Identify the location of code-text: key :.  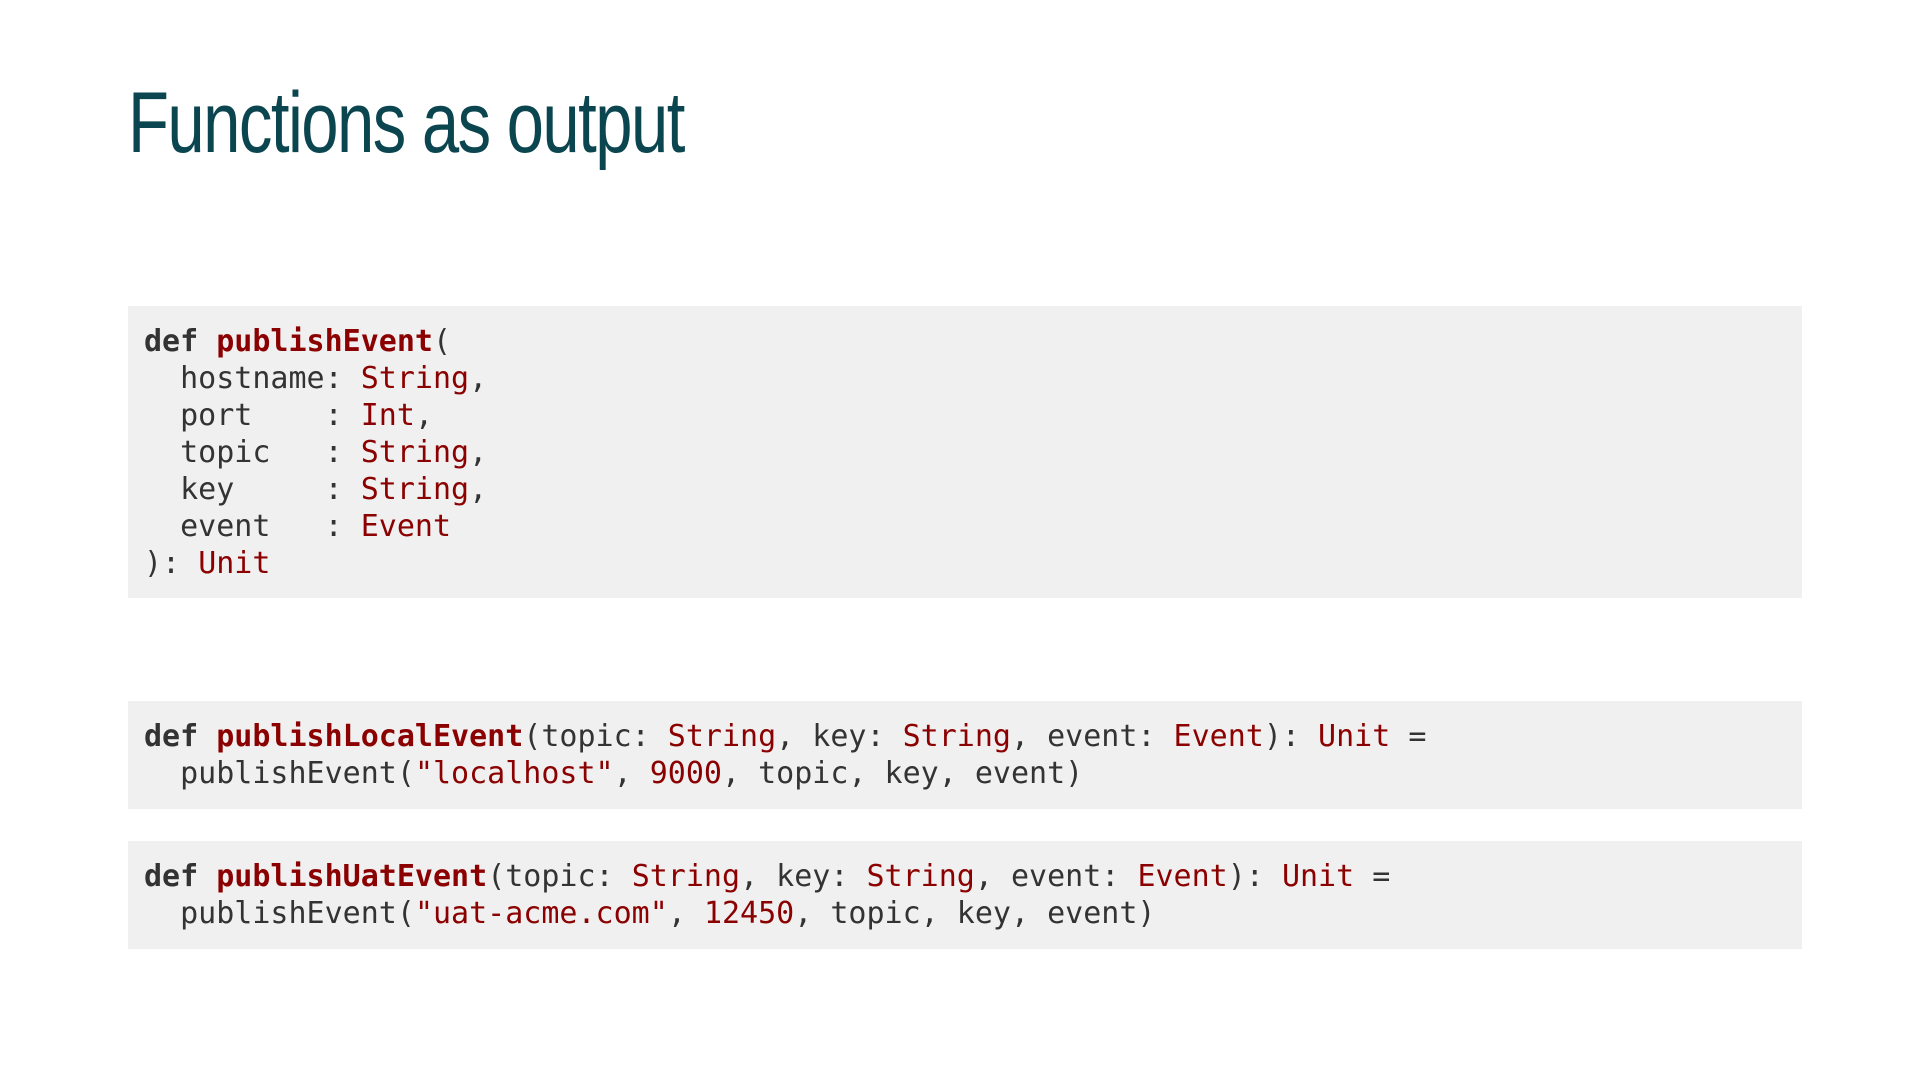
(252, 489).